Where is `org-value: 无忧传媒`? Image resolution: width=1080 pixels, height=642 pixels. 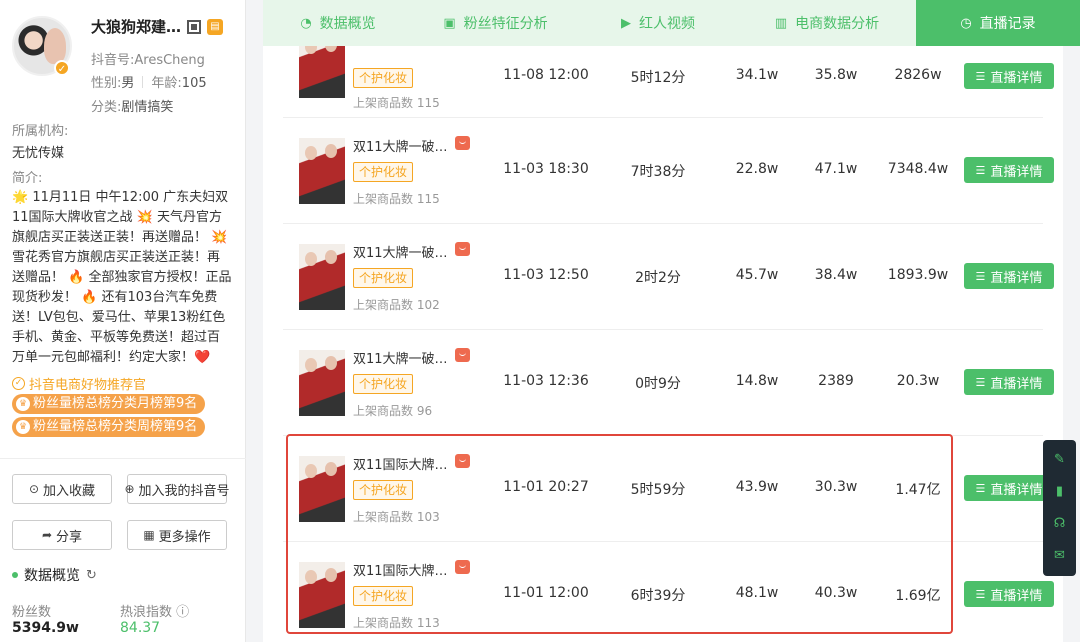 org-value: 无忧传媒 is located at coordinates (38, 153).